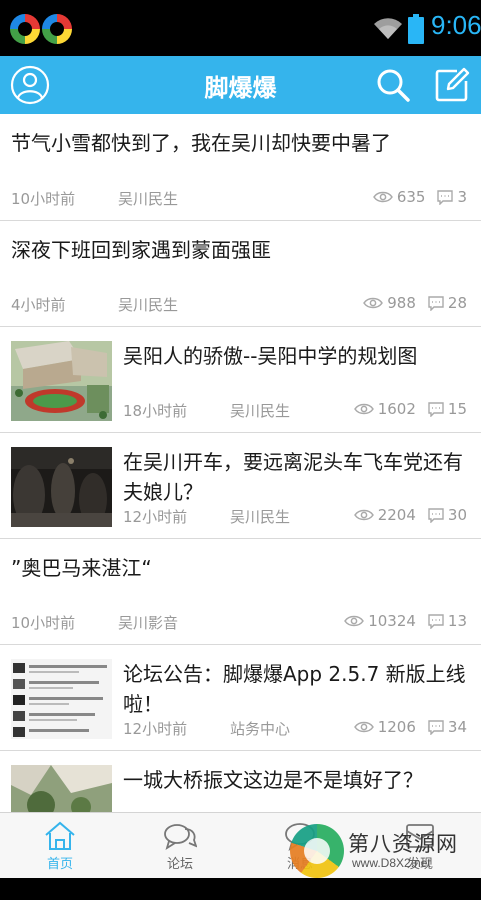 Image resolution: width=481 pixels, height=900 pixels. Describe the element at coordinates (239, 622) in the screenshot. I see `post-meta: 10小时前 吴川影音 10324 13` at that location.